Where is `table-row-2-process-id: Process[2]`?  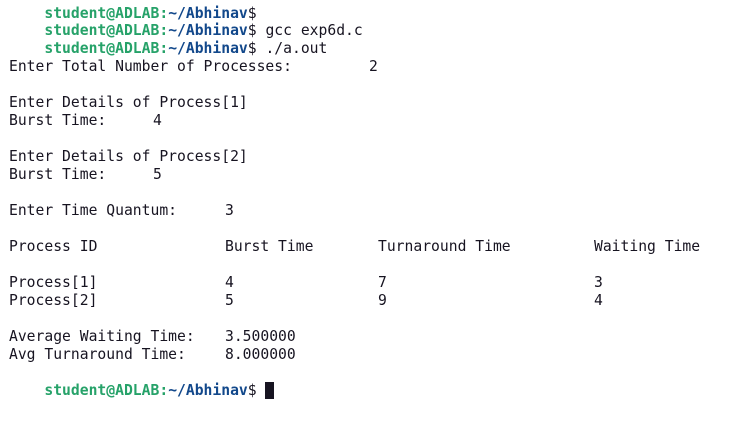
table-row-2-process-id: Process[2] is located at coordinates (53, 300).